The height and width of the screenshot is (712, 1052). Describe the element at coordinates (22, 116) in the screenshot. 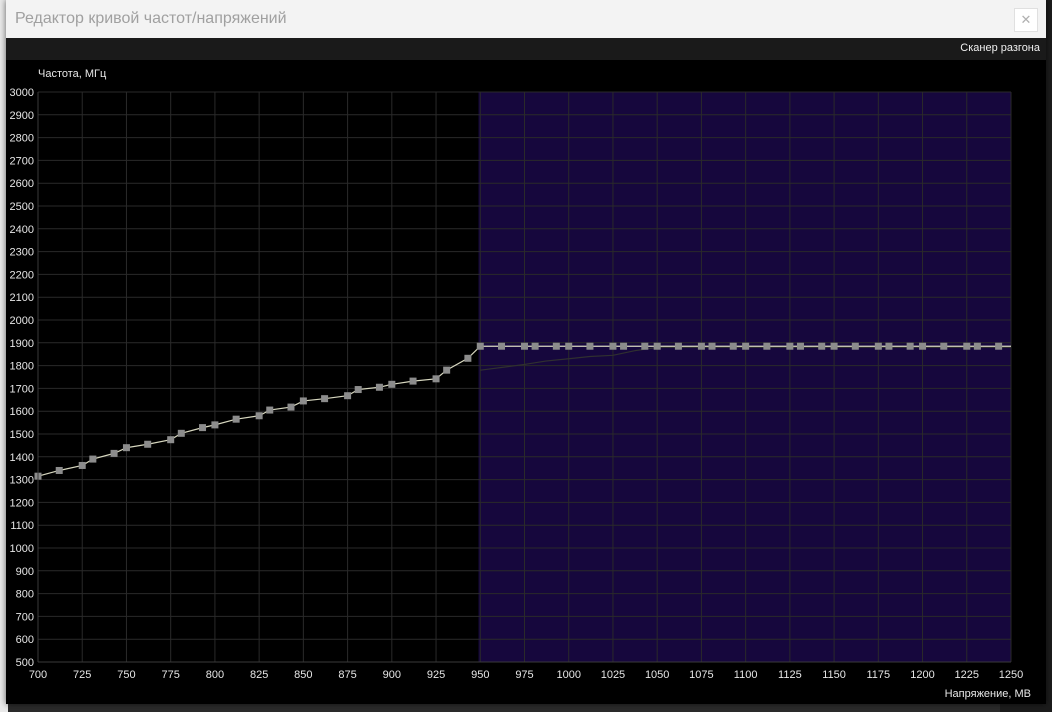

I see `y-tick-label: 2900` at that location.